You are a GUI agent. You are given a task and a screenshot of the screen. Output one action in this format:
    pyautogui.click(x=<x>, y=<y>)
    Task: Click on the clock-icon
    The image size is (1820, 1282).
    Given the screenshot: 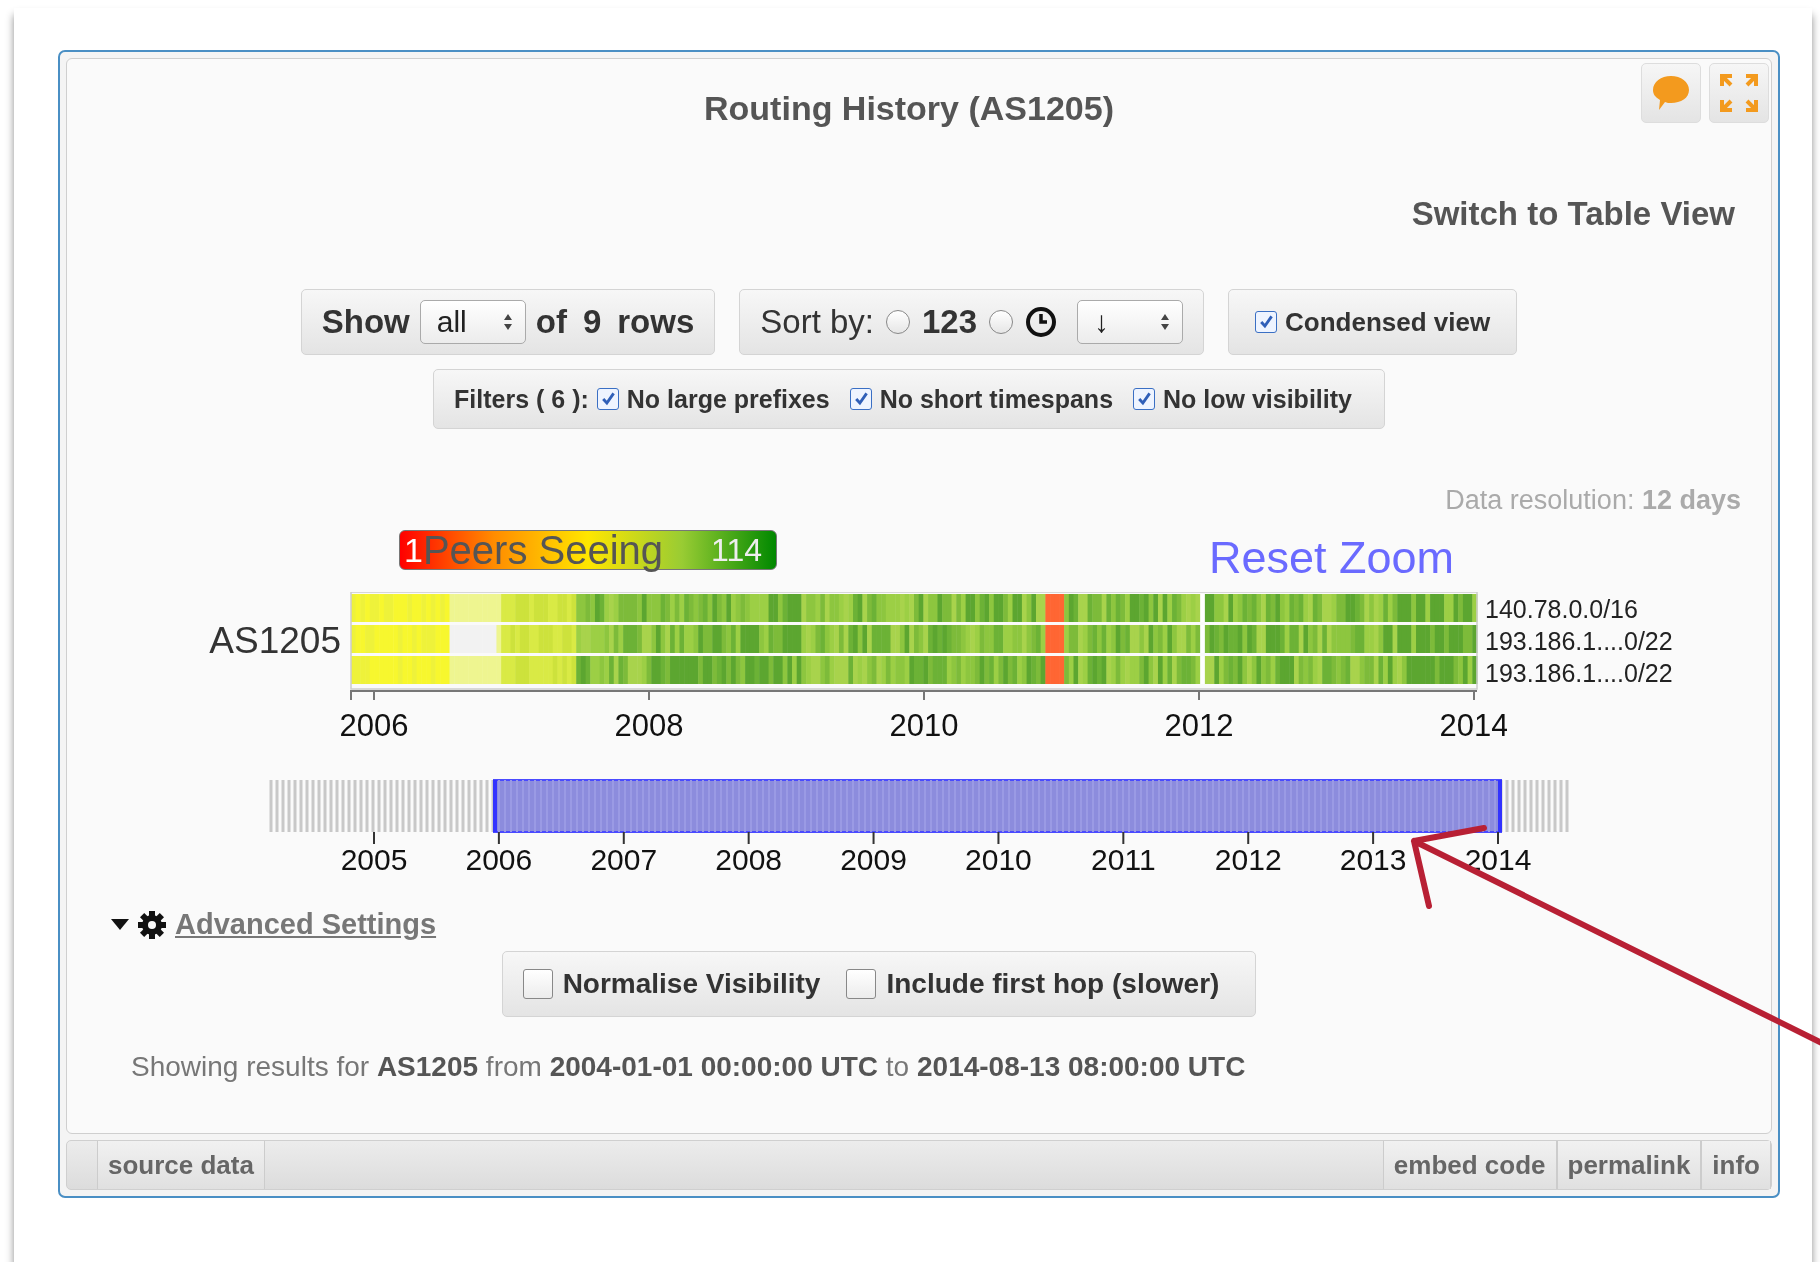 What is the action you would take?
    pyautogui.click(x=1041, y=322)
    